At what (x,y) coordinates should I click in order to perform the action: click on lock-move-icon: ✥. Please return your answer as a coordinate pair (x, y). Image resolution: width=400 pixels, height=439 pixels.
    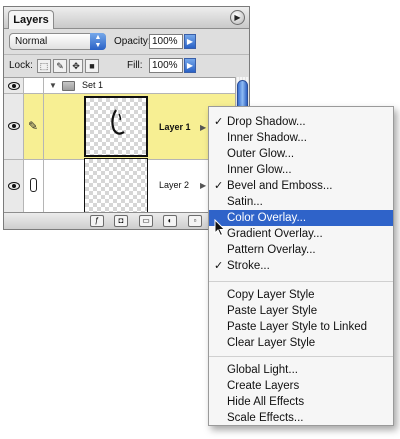
    Looking at the image, I should click on (76, 66).